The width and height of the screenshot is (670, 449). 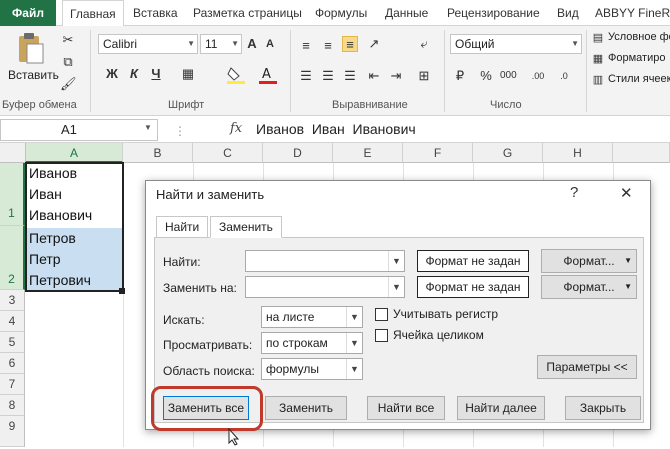 I want to click on align-bottom-icon: ≡, so click(x=350, y=44).